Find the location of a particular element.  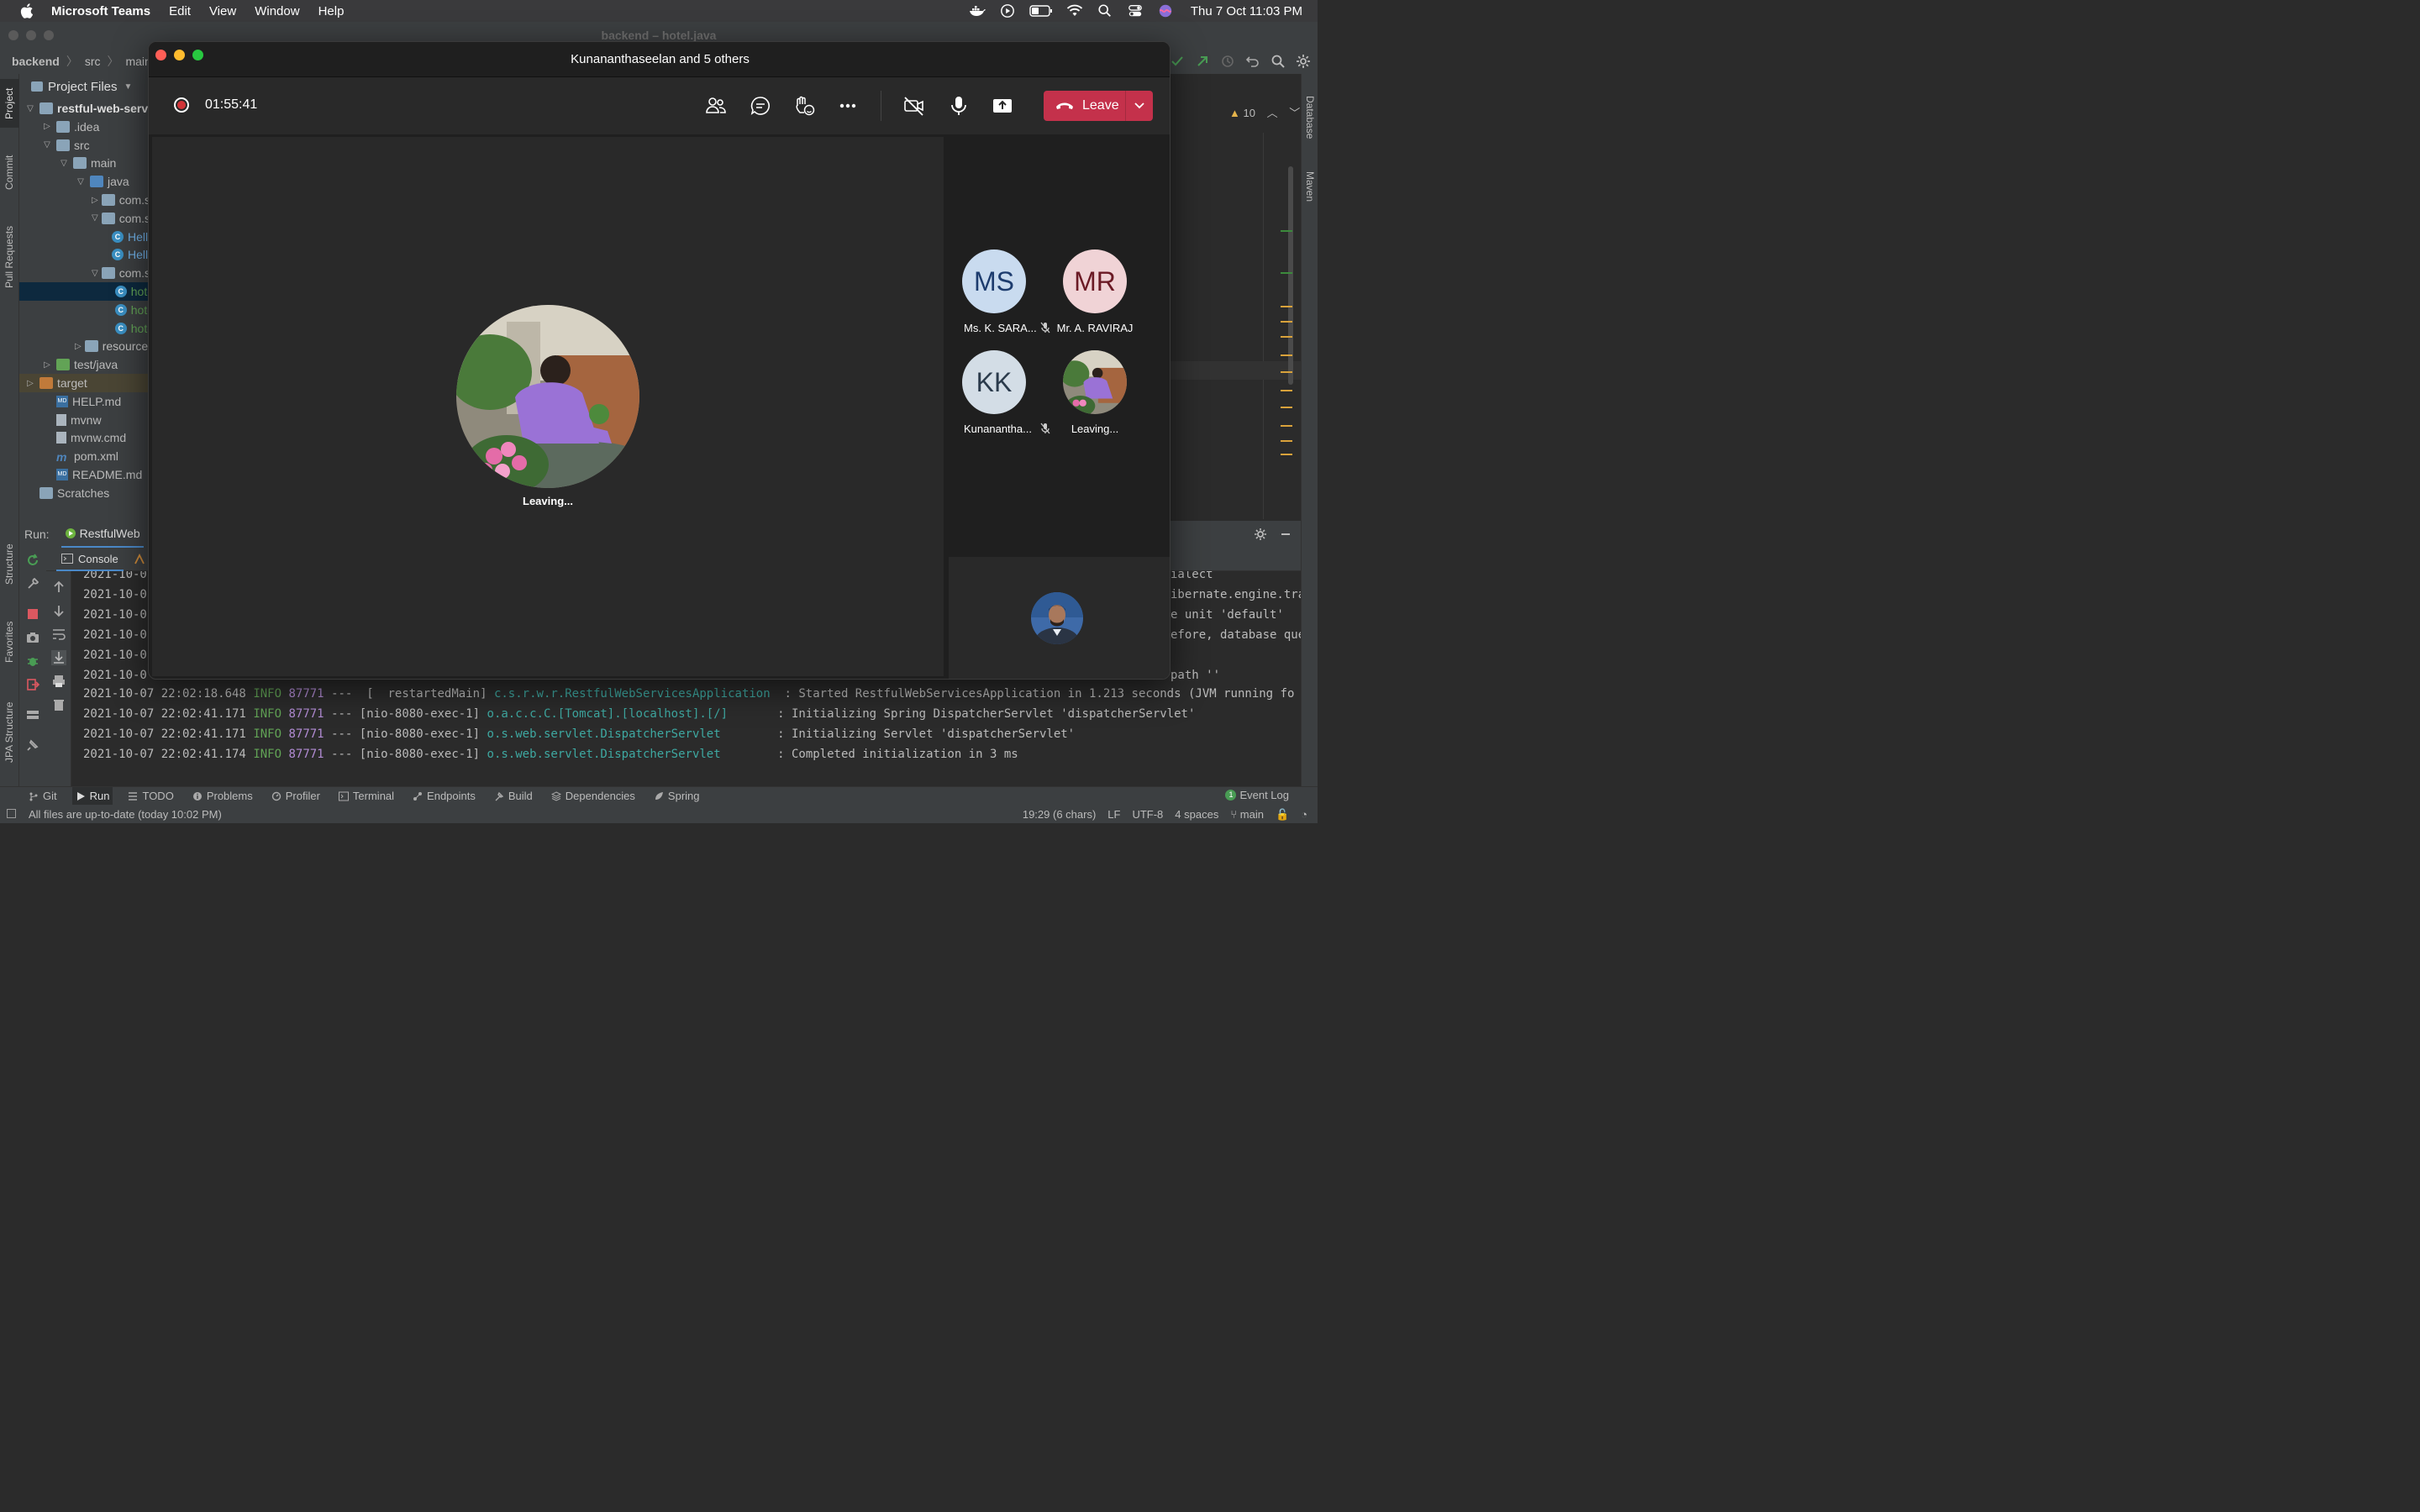

inspection-widget: ▲ 10 ︿ ﹀ is located at coordinates (1264, 112).